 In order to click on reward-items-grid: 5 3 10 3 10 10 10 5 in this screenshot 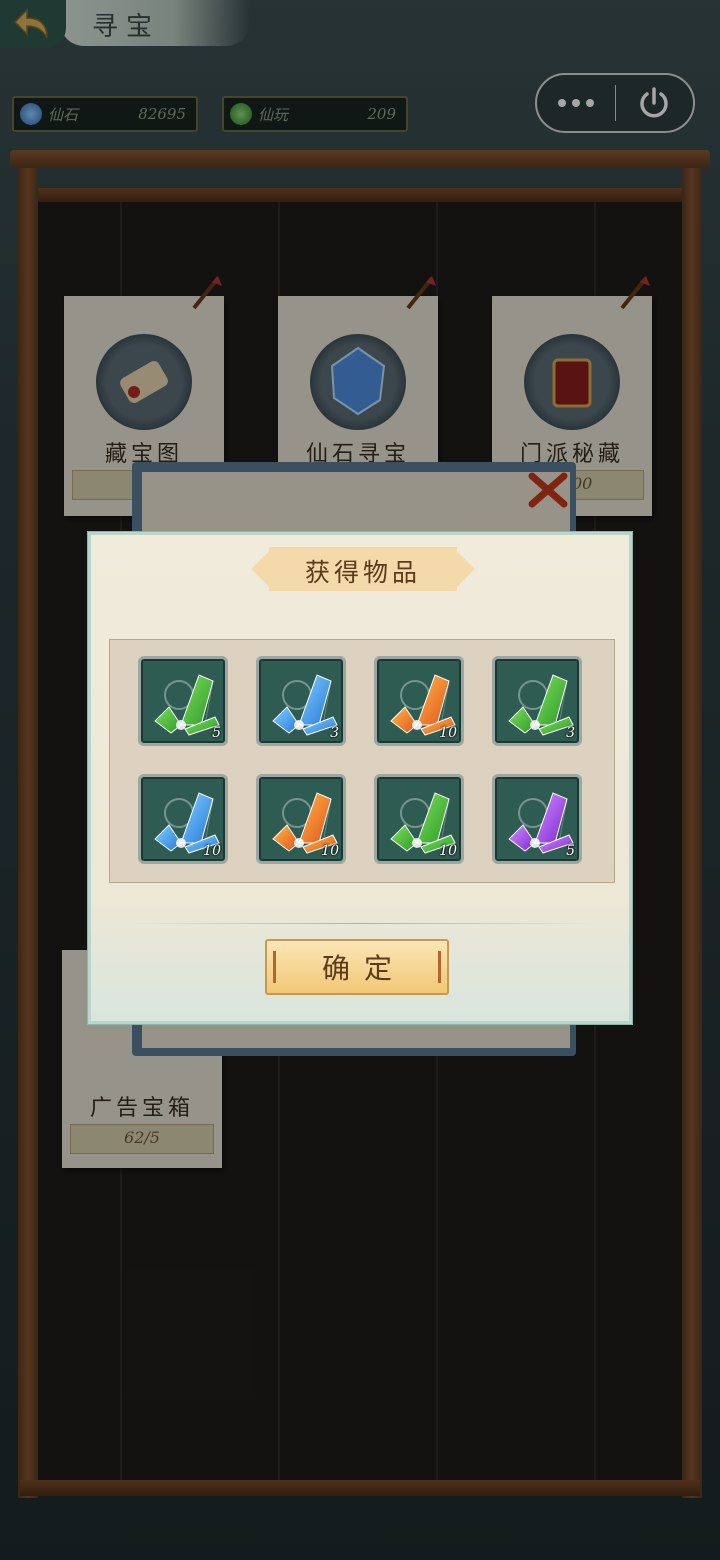, I will do `click(362, 761)`.